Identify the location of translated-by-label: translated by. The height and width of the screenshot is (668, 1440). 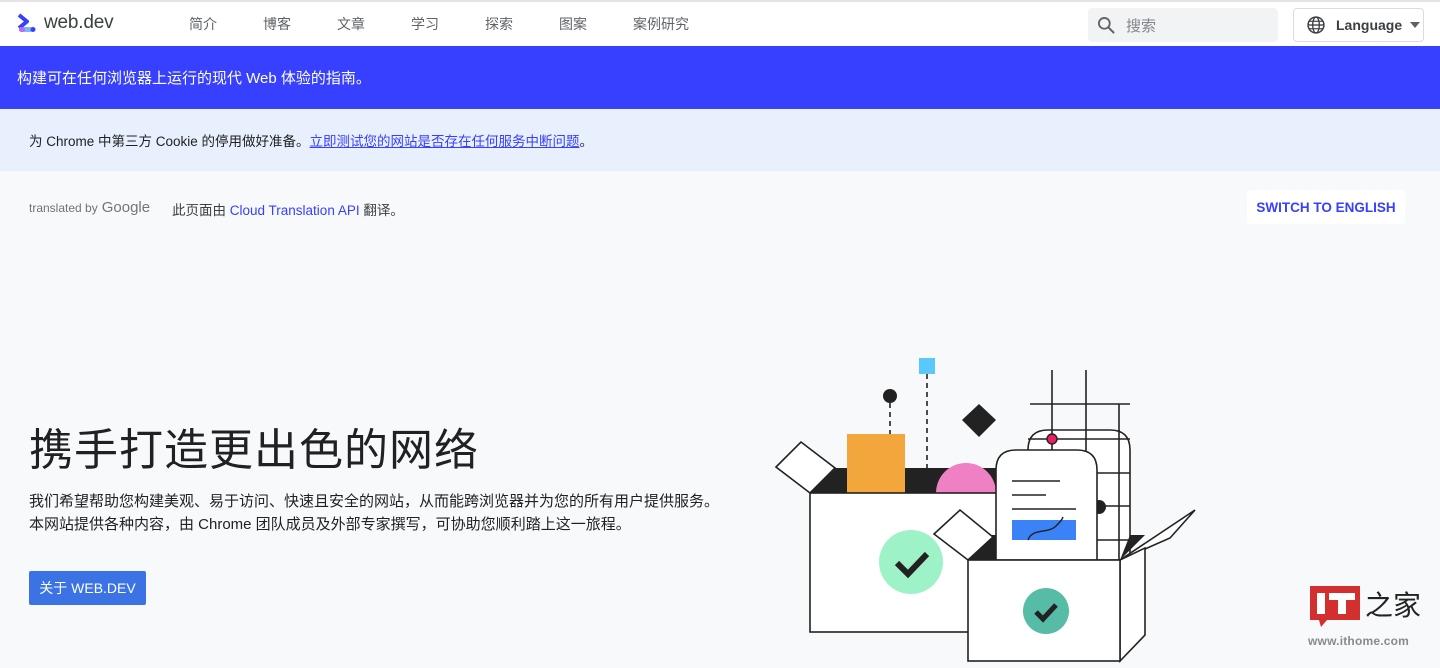
(63, 208).